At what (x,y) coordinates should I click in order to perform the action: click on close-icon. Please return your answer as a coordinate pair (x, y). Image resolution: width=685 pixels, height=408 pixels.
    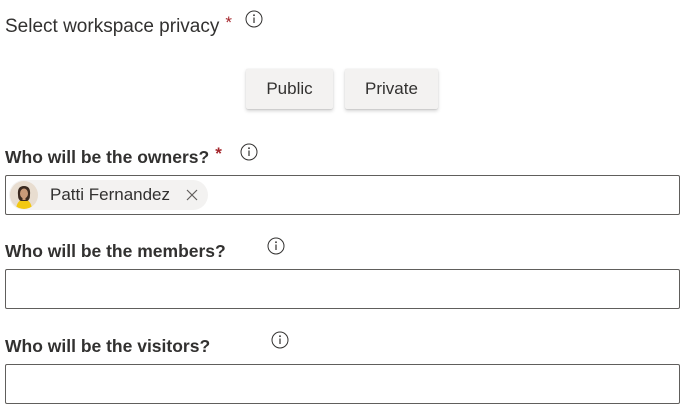
    Looking at the image, I should click on (192, 195).